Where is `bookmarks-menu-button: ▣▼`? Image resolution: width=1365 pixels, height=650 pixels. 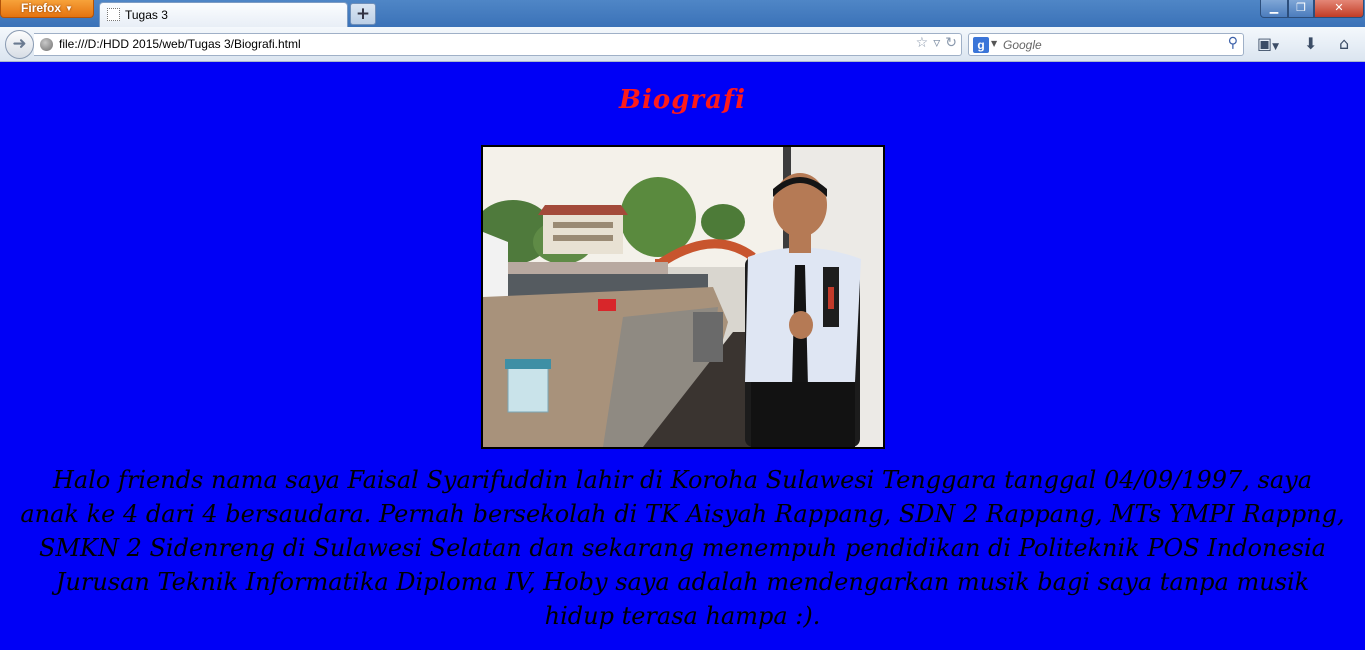
bookmarks-menu-button: ▣▼ is located at coordinates (1268, 43).